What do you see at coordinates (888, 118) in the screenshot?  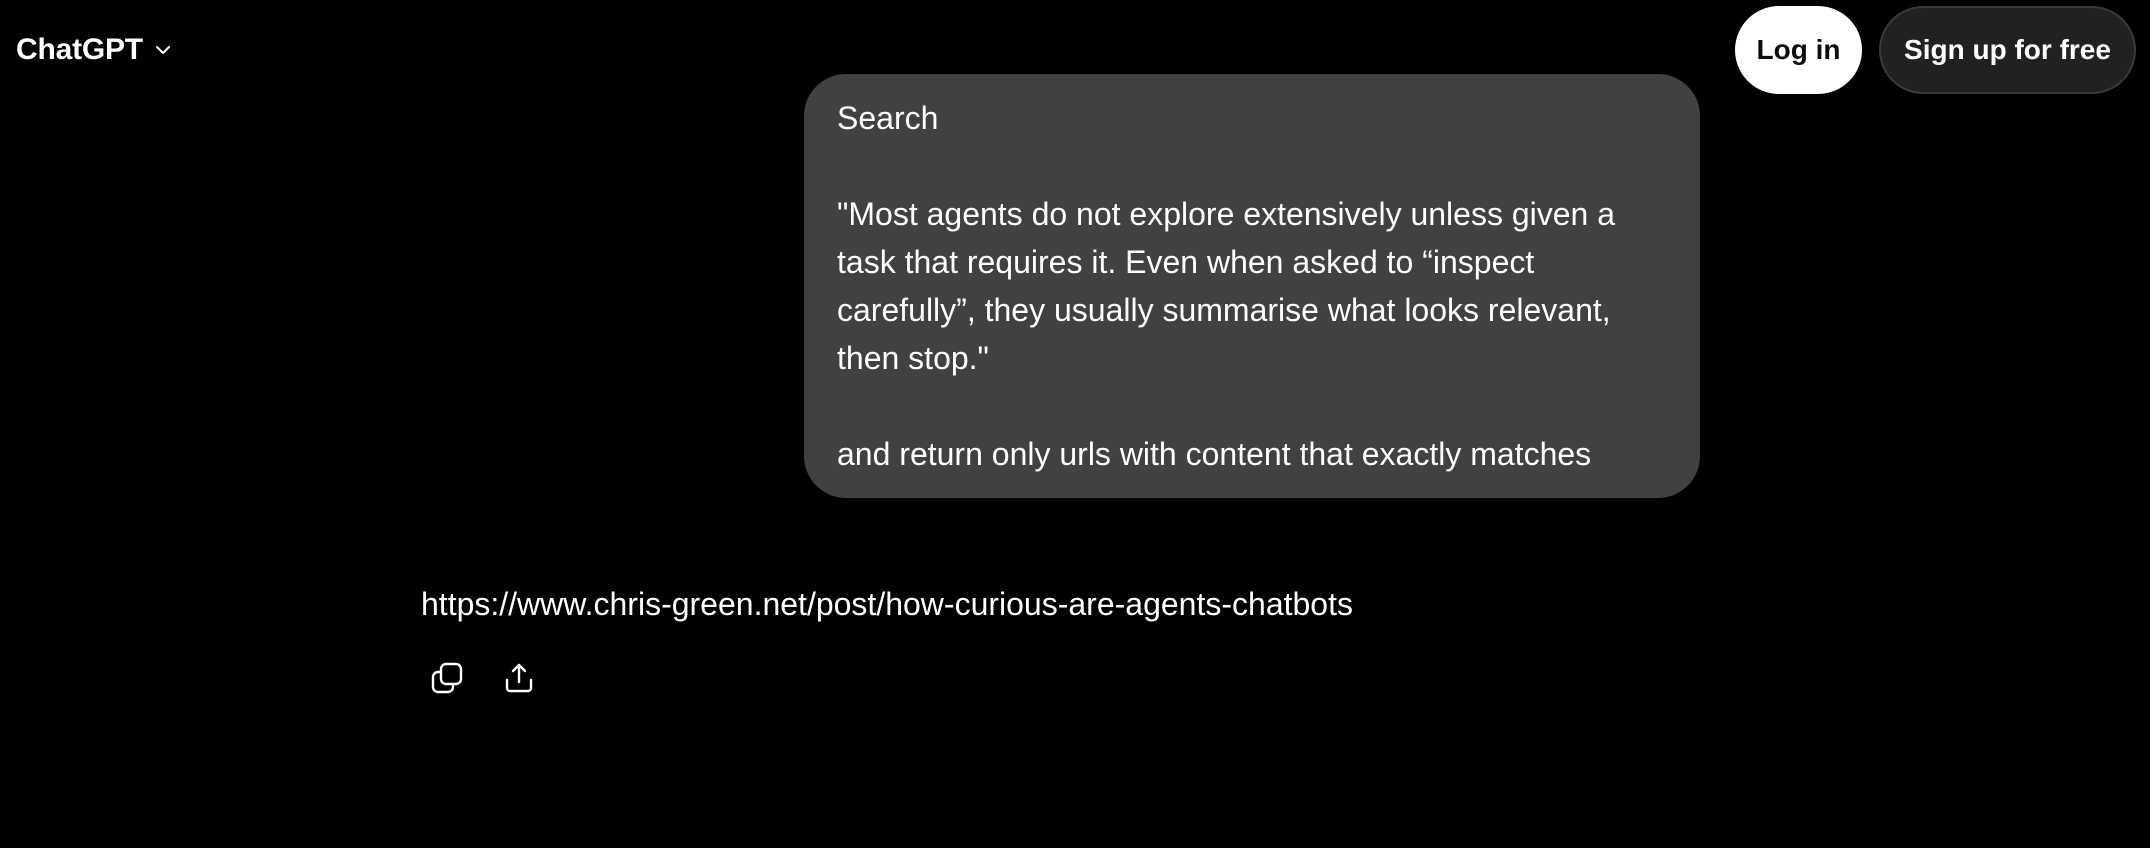 I see `user-message-line: Search` at bounding box center [888, 118].